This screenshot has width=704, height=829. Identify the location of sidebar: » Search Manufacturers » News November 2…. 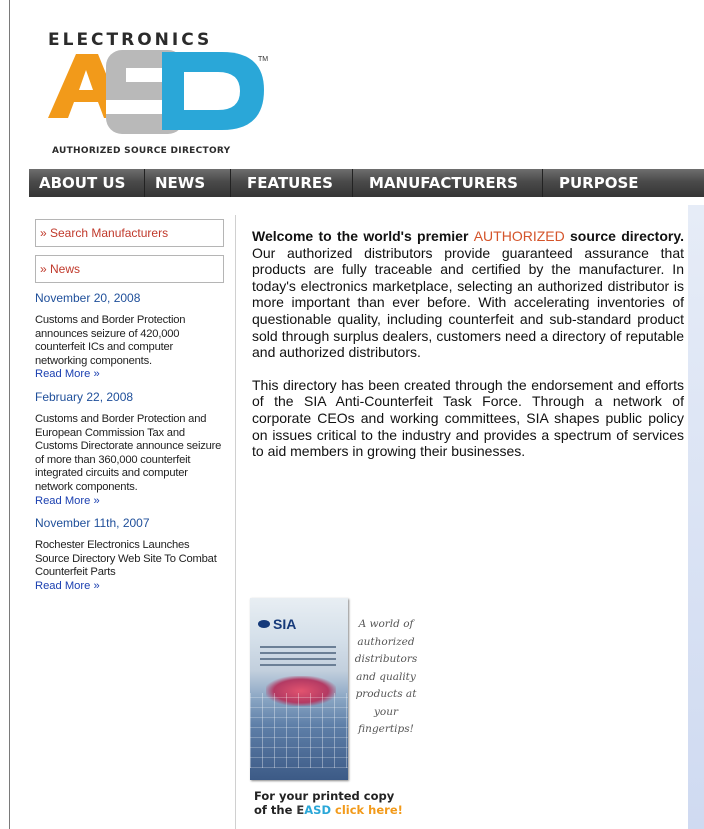
(130, 406).